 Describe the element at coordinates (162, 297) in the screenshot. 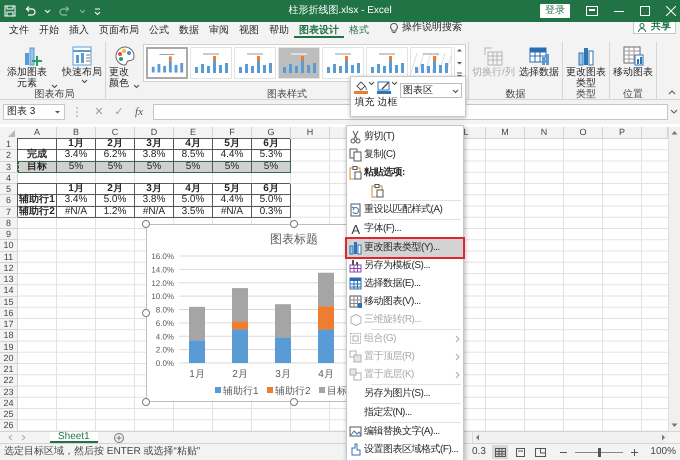

I see `axis-label: 10.0%` at that location.